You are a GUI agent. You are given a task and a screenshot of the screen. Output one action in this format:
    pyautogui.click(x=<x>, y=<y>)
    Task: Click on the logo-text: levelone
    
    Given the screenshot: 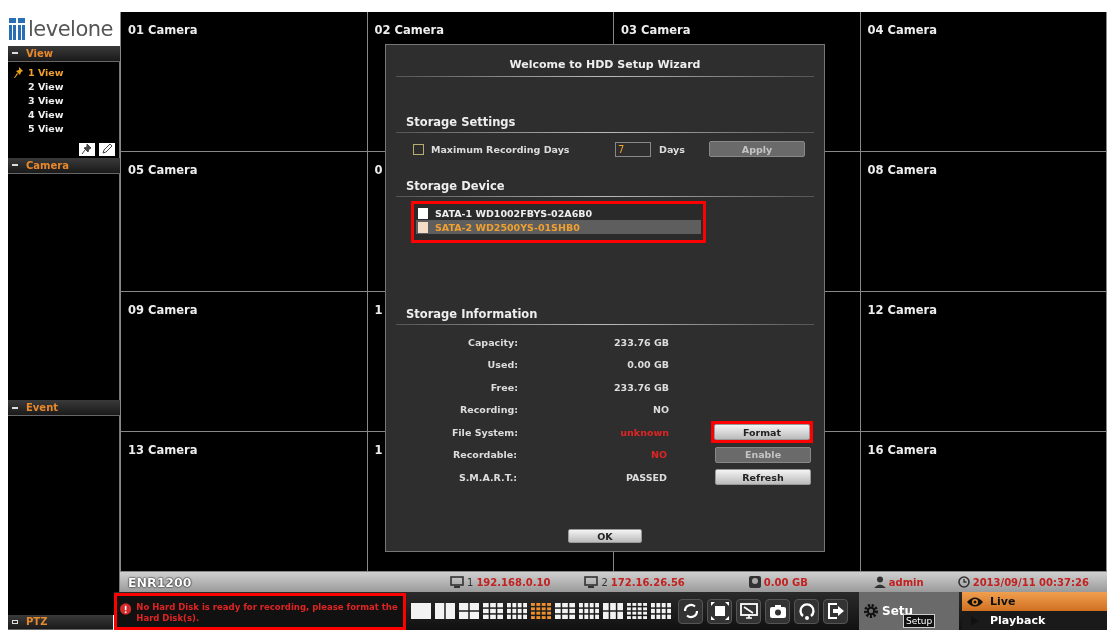 What is the action you would take?
    pyautogui.click(x=70, y=28)
    